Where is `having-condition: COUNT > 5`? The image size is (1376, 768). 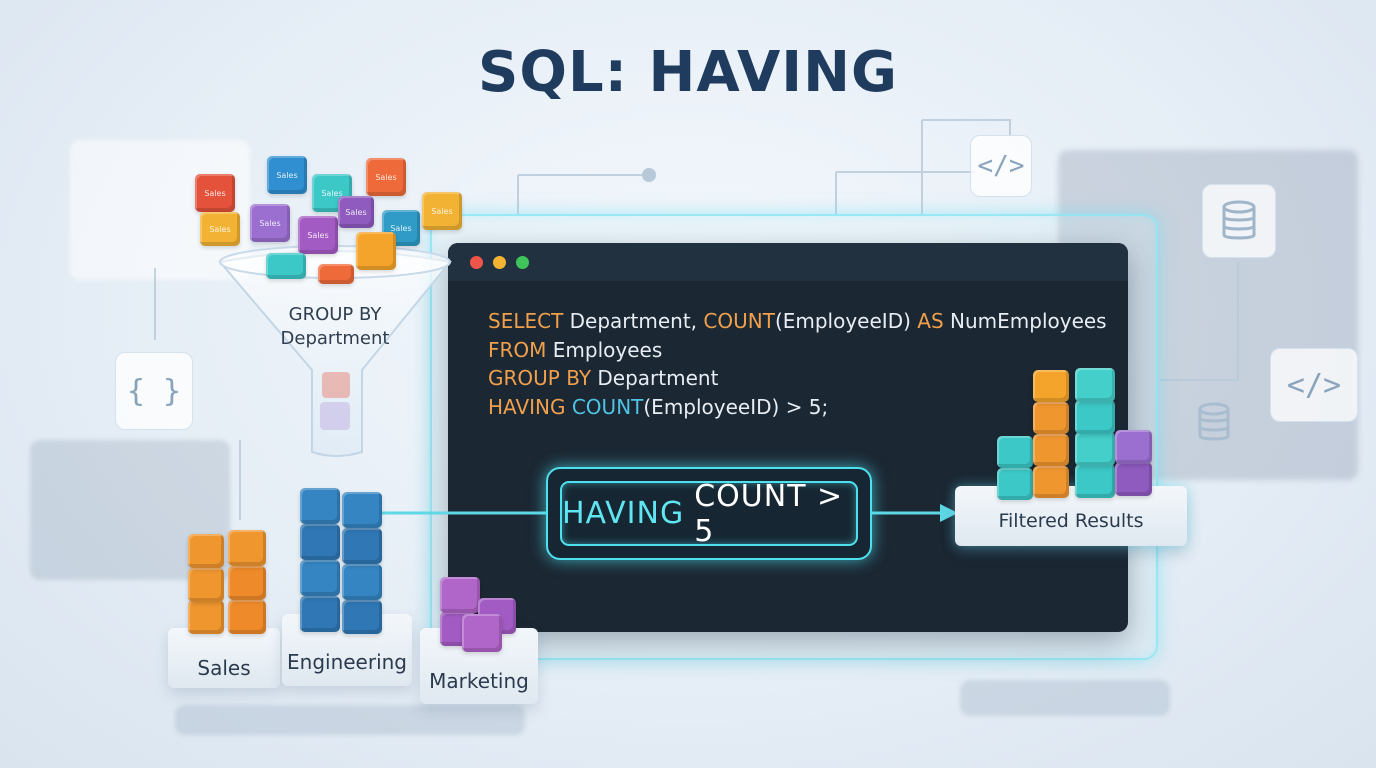 having-condition: COUNT > 5 is located at coordinates (769, 513).